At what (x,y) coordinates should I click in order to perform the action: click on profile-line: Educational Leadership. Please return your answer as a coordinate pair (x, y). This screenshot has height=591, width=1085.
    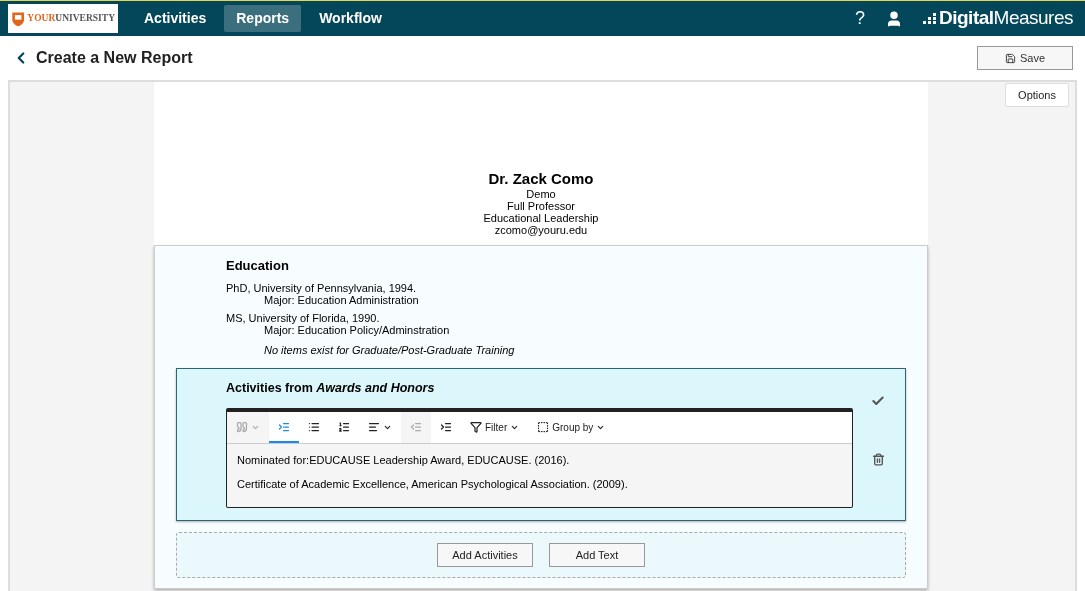
    Looking at the image, I should click on (541, 218).